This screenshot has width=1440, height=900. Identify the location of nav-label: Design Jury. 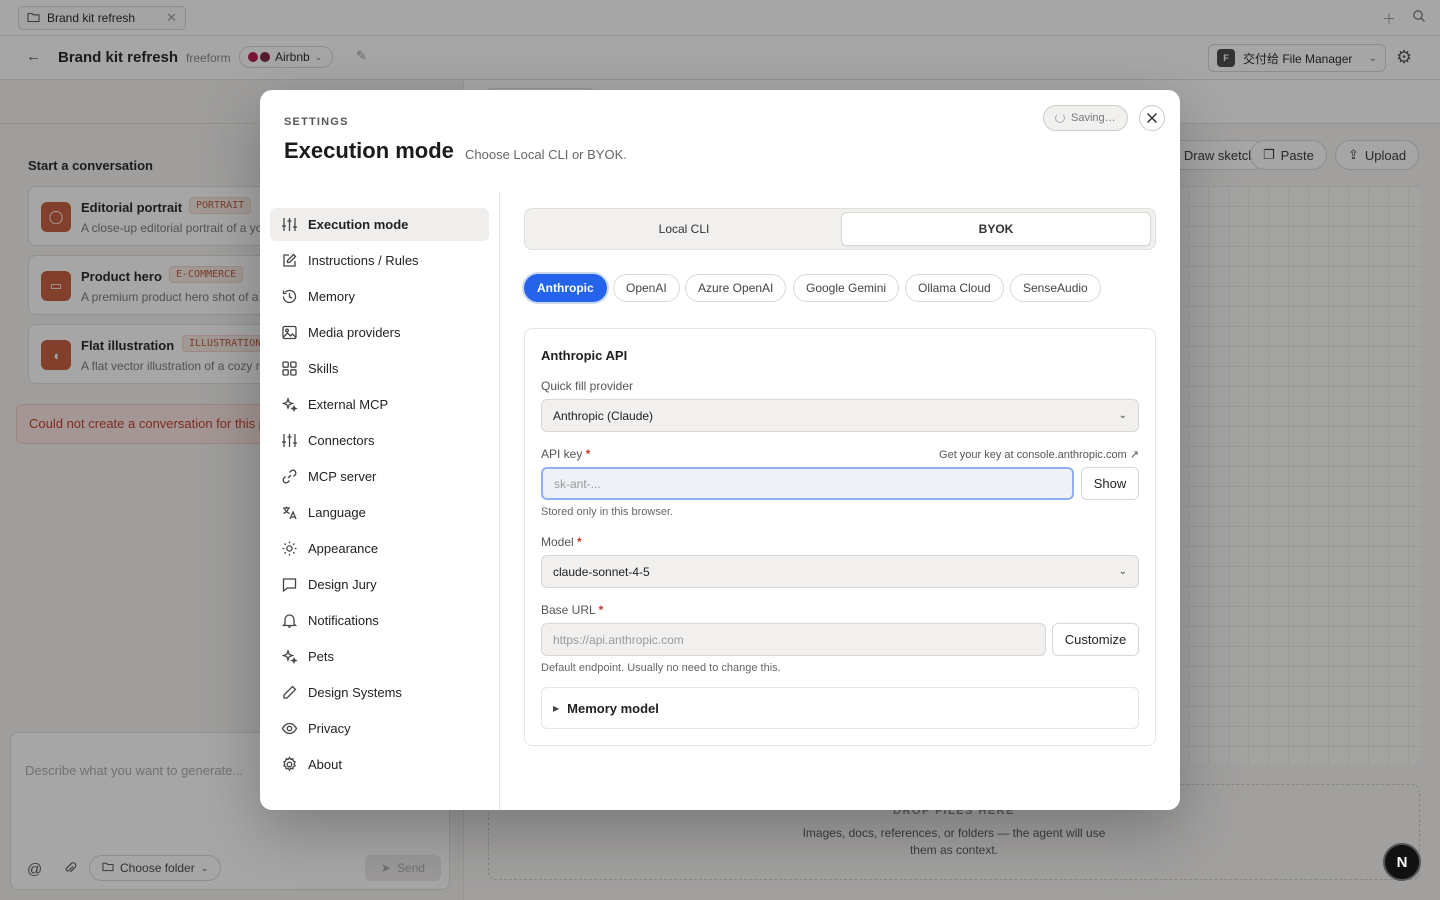
(342, 584).